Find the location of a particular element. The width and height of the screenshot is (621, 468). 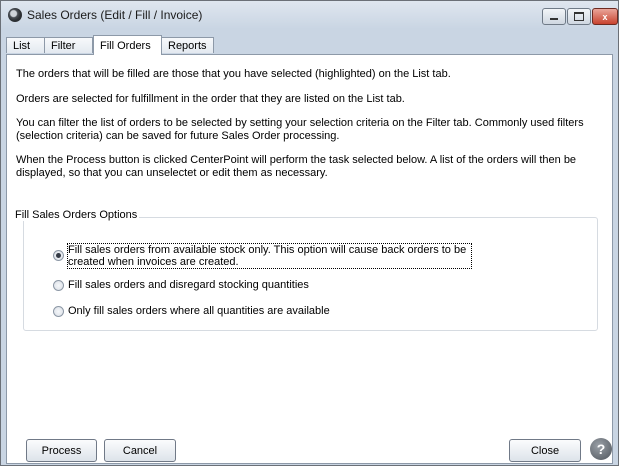

maximize-button is located at coordinates (579, 16).